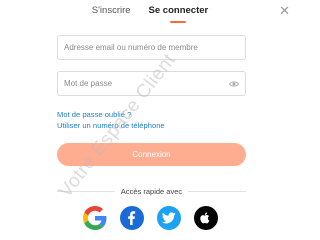  I want to click on tab-signup: S'inscrire, so click(111, 15).